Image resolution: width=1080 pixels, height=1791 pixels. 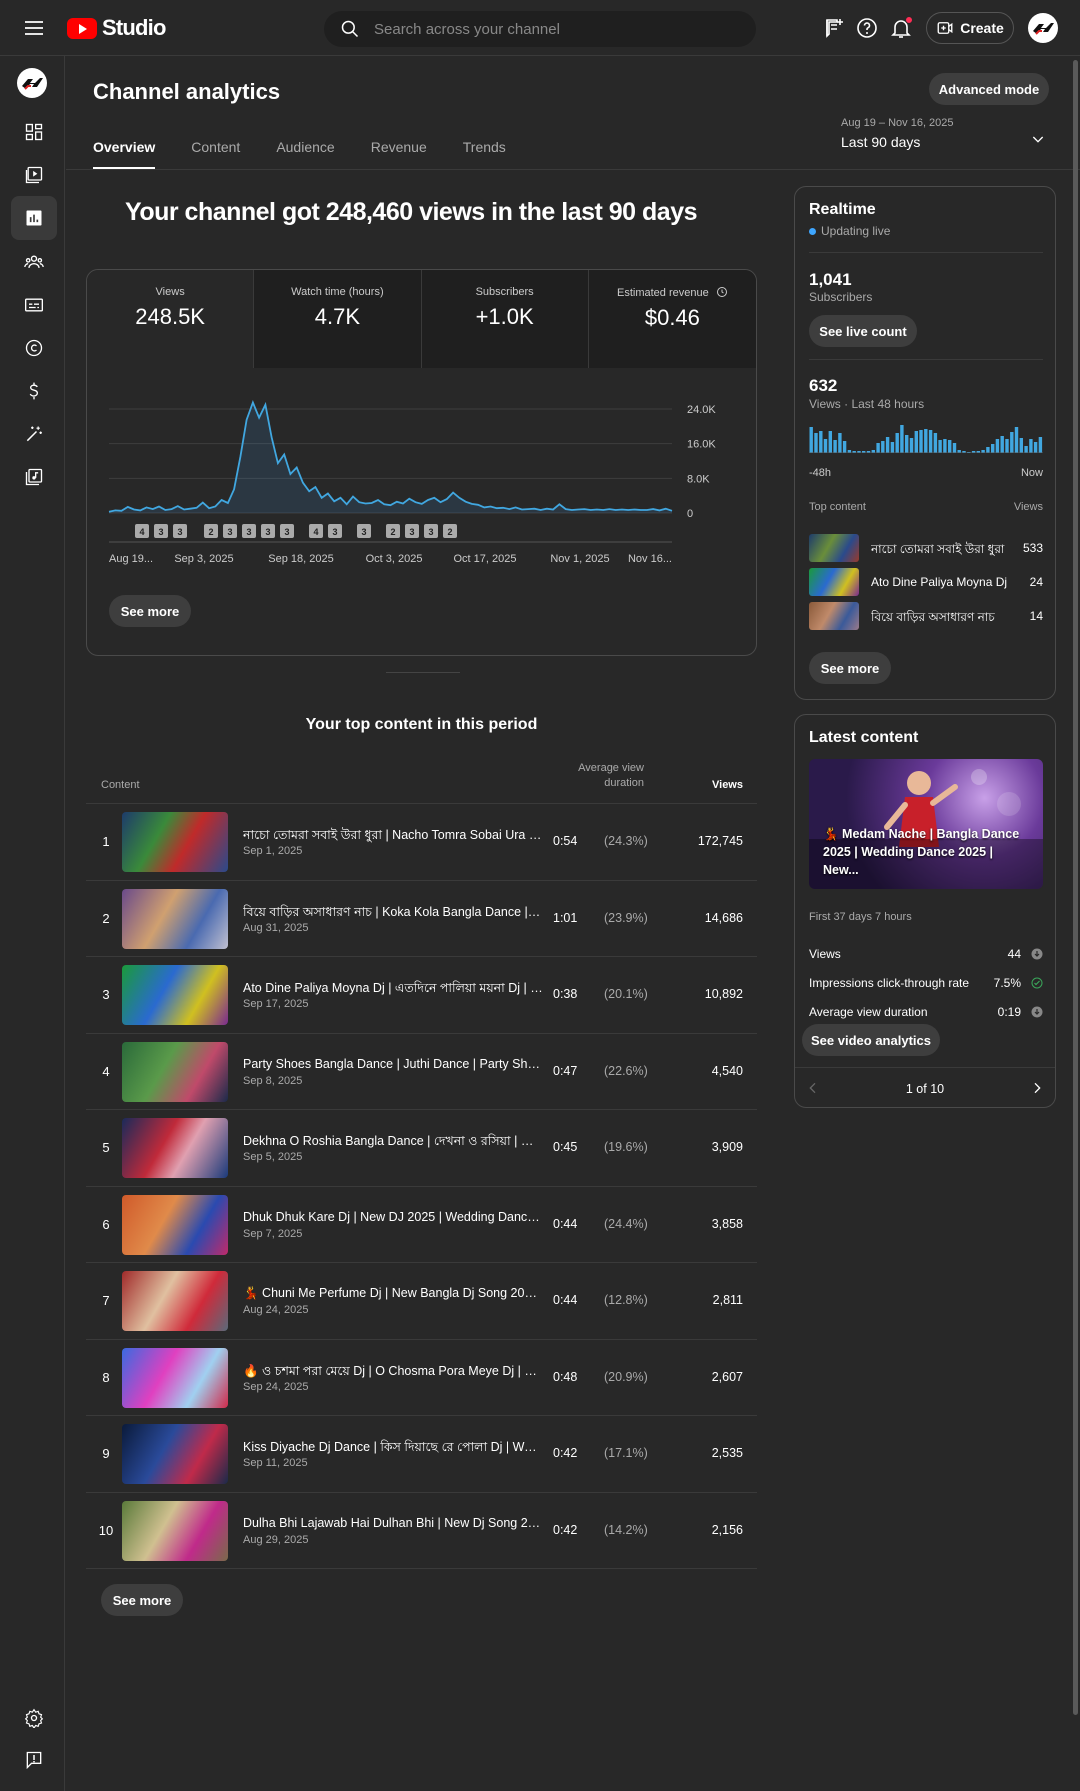 I want to click on avg-percent: (24.3%), so click(x=626, y=841).